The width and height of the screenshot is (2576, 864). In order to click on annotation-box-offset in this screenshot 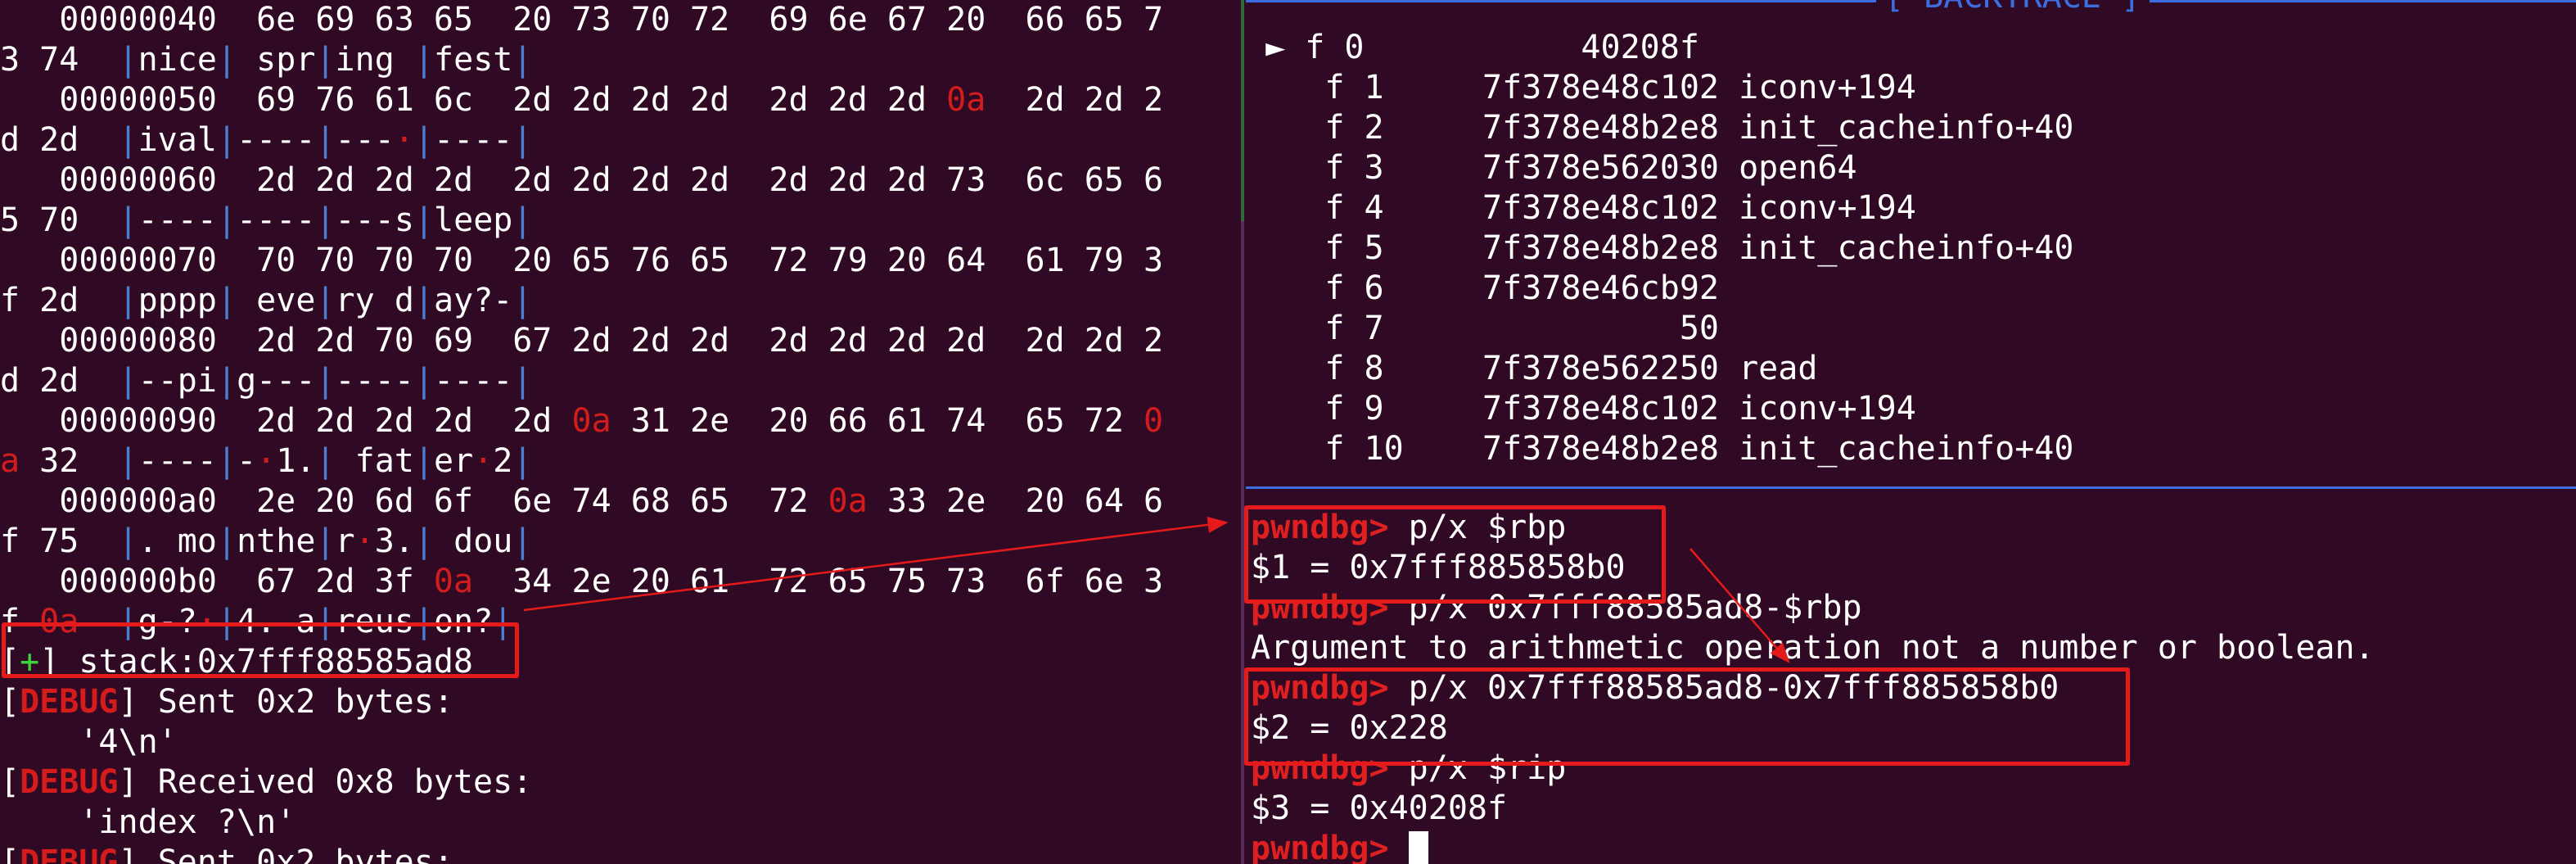, I will do `click(1687, 717)`.